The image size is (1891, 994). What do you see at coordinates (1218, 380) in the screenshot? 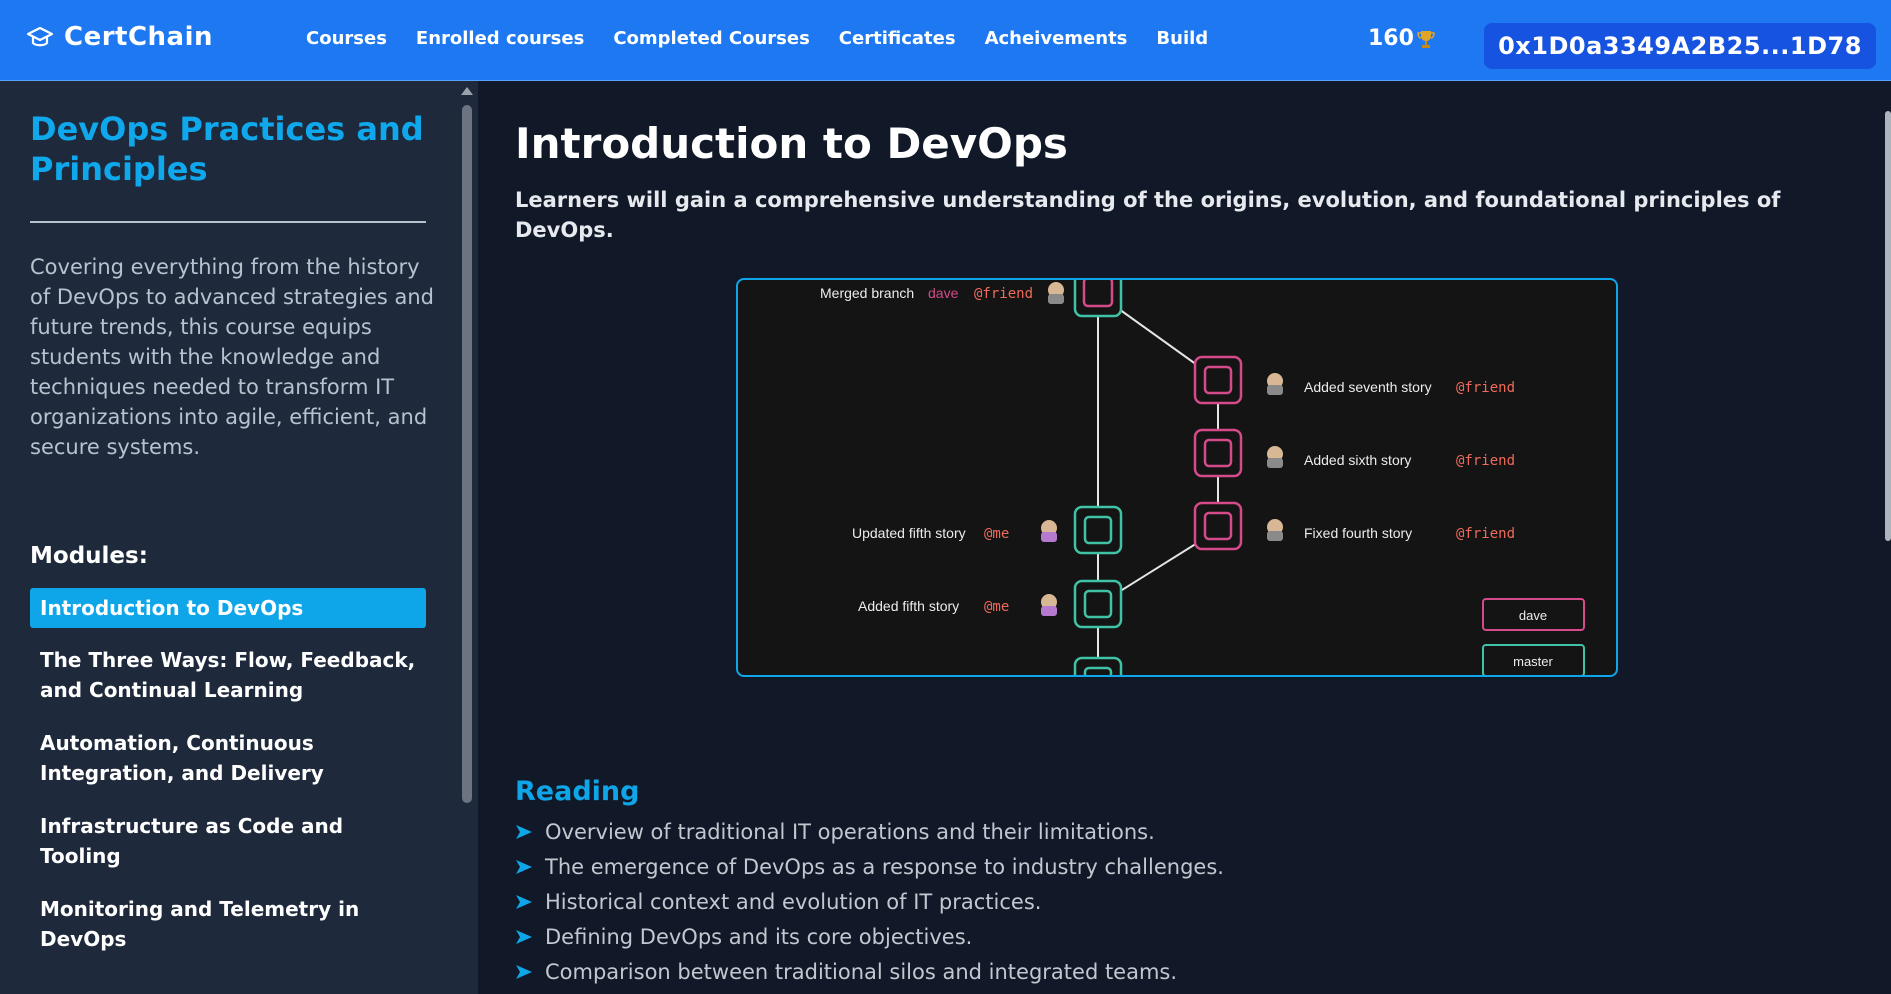
I see `commit-node-seventh` at bounding box center [1218, 380].